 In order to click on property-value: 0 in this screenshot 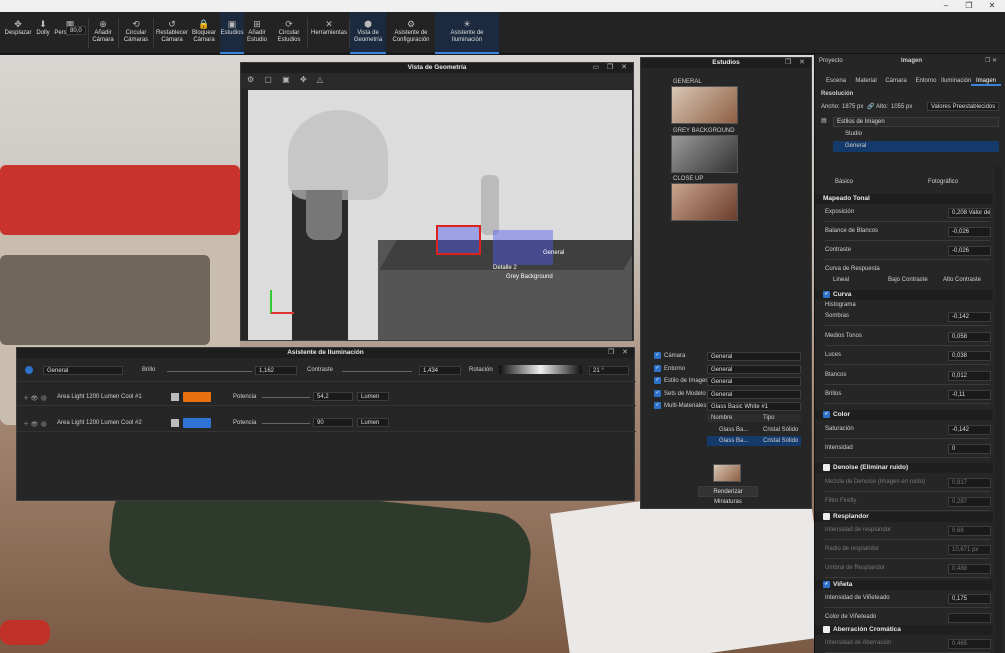, I will do `click(969, 449)`.